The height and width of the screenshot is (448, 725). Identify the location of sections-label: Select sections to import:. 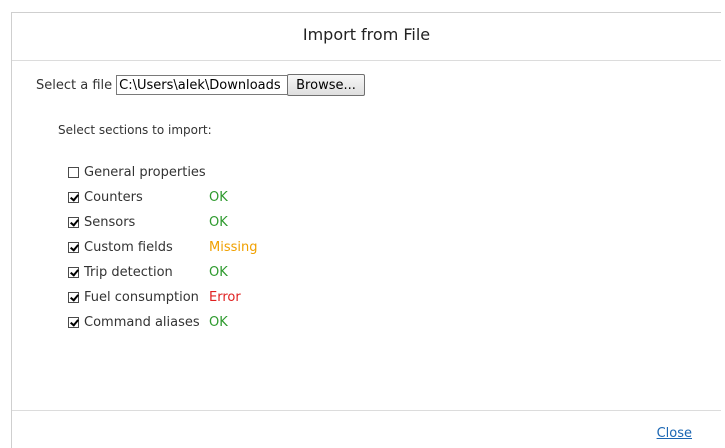
(135, 130).